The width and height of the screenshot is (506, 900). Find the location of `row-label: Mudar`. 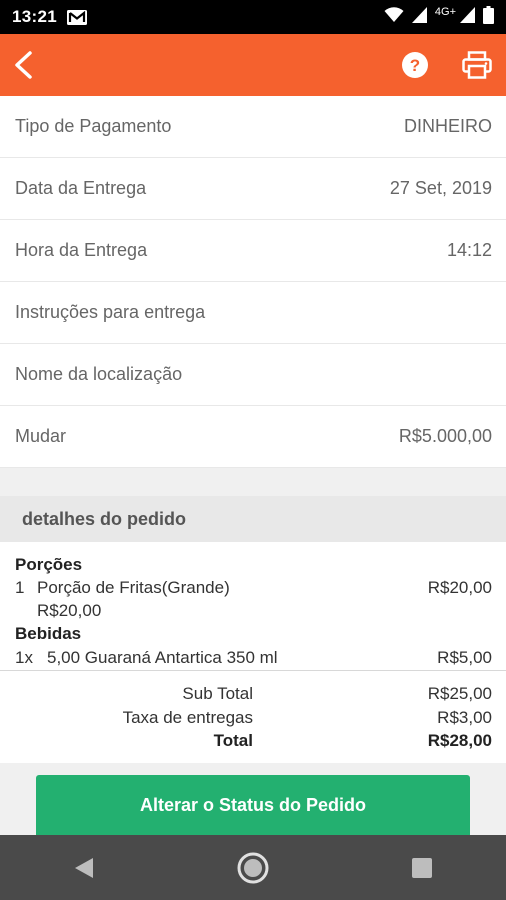

row-label: Mudar is located at coordinates (41, 436).